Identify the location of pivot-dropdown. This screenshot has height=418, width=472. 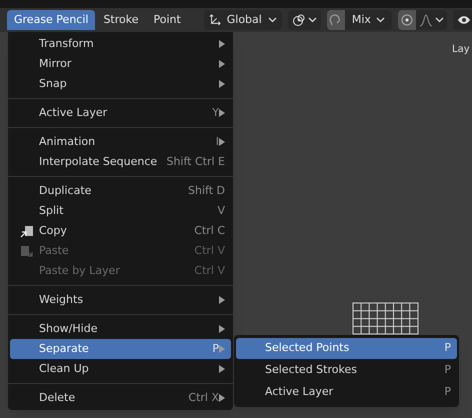
(304, 20).